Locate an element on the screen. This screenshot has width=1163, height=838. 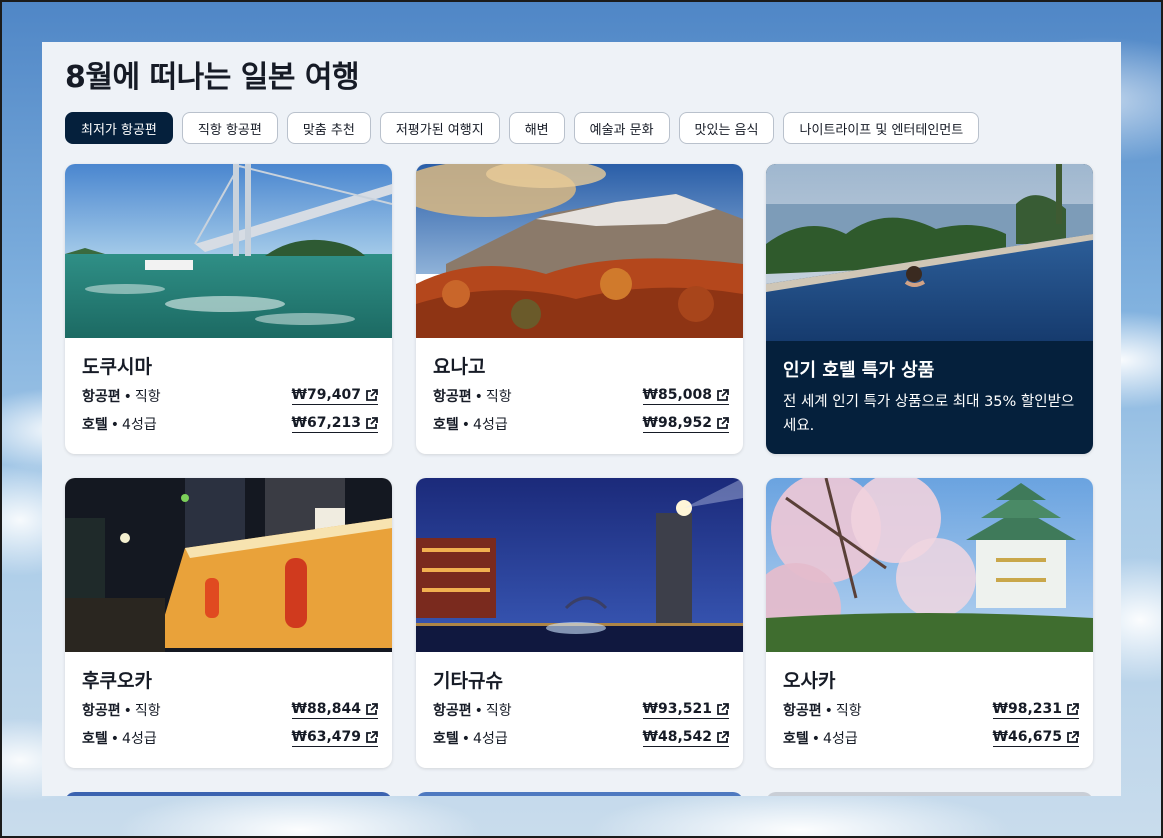
tab-cheapest-flights: 최저가 항공편 is located at coordinates (119, 128).